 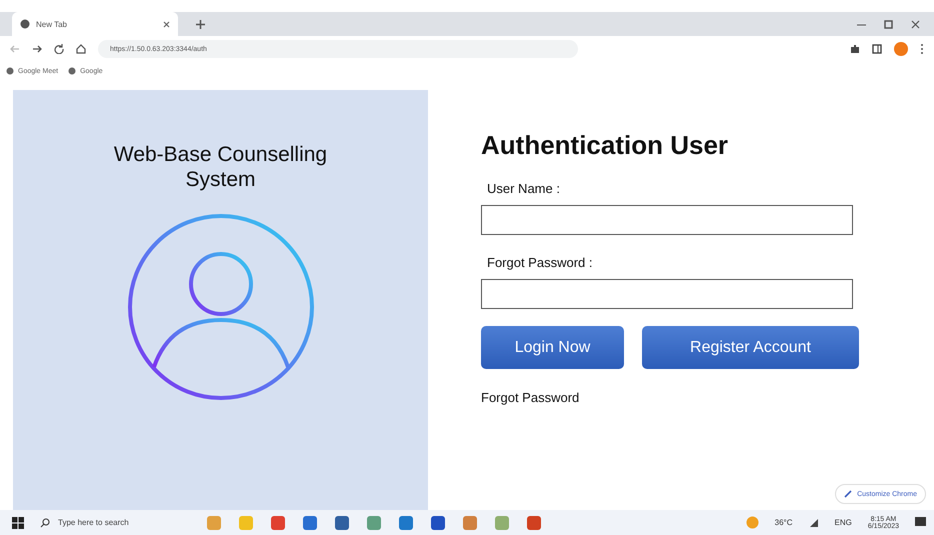 I want to click on new-tab-icon, so click(x=200, y=24).